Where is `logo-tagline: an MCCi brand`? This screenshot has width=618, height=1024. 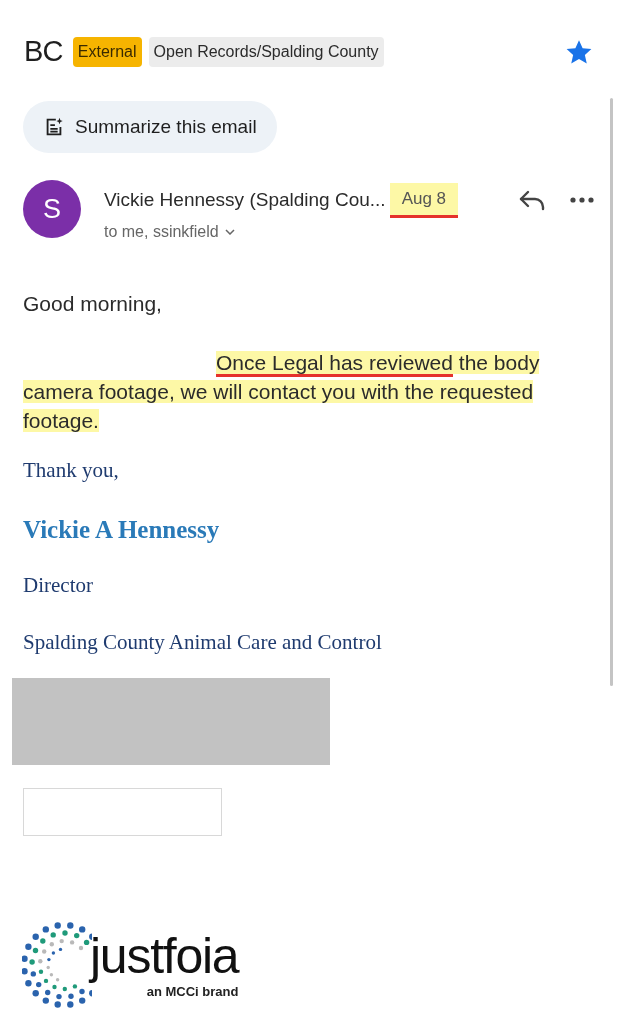
logo-tagline: an MCCi brand is located at coordinates (192, 992).